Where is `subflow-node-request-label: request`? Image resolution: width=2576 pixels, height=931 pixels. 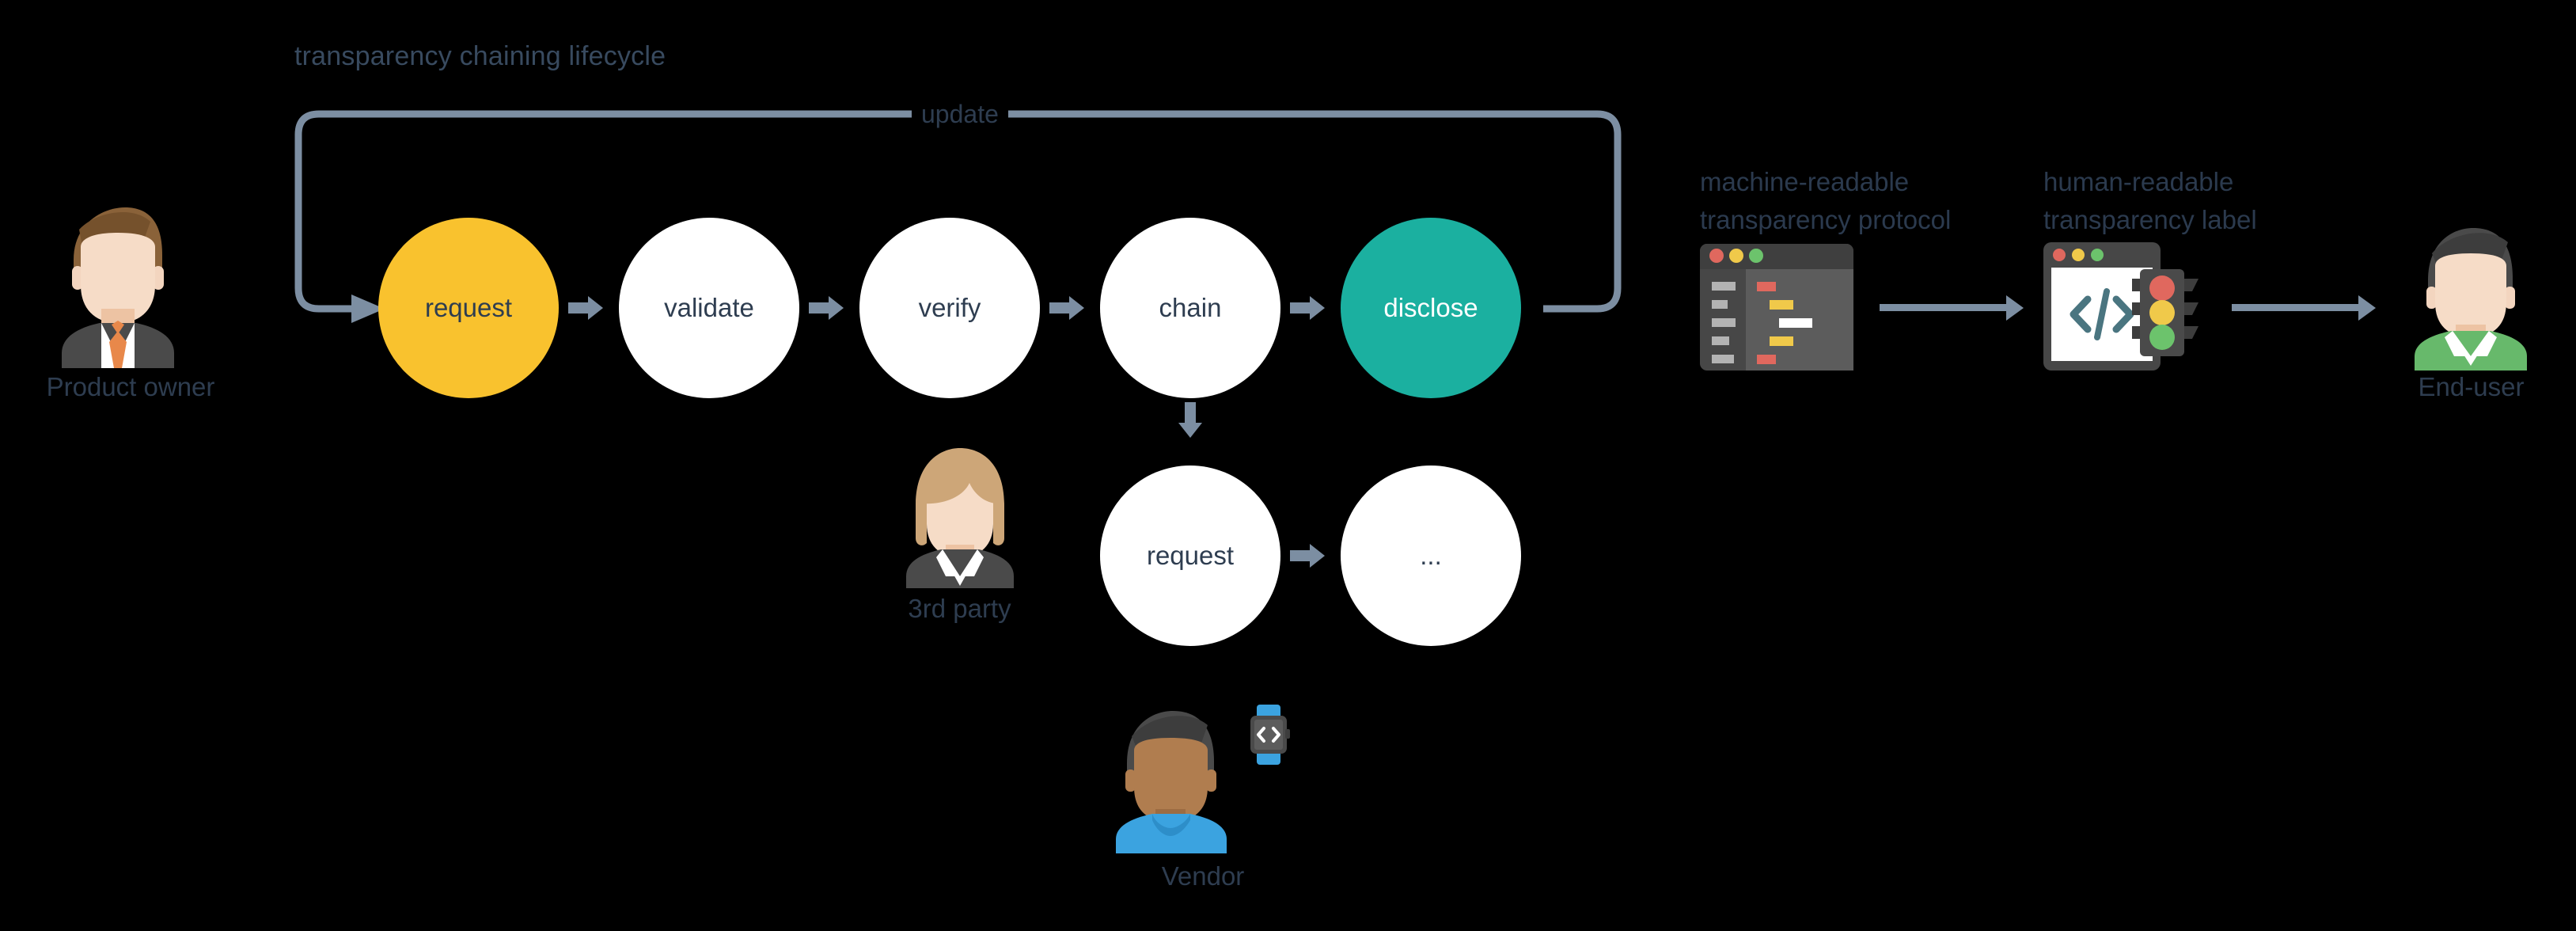
subflow-node-request-label: request is located at coordinates (1190, 555).